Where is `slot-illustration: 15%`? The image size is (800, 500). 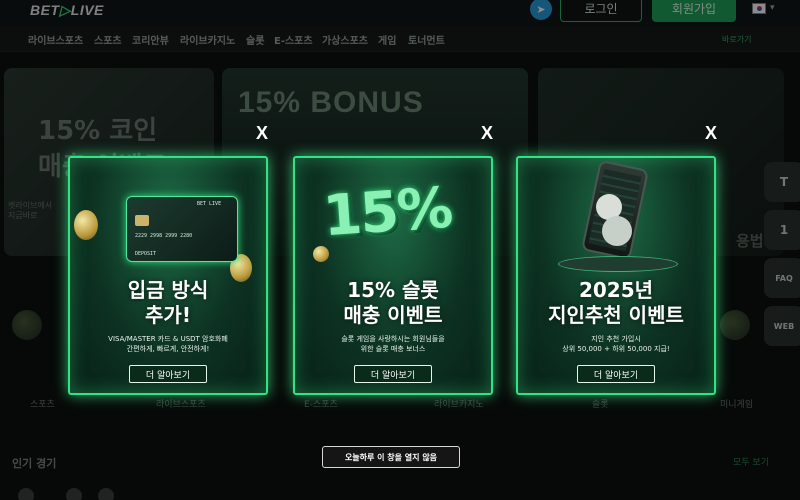
slot-illustration: 15% is located at coordinates (393, 218).